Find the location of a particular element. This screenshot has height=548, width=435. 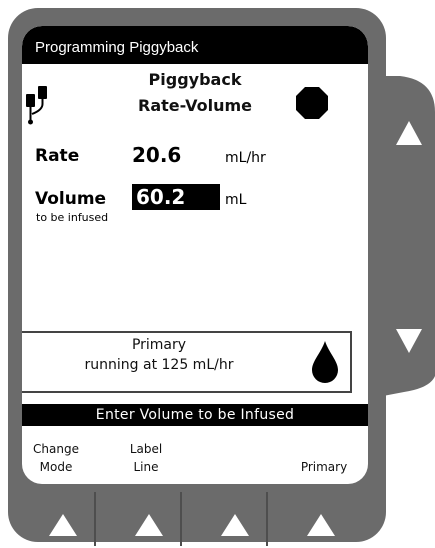

primary-rate-text: running at 125 mL/hr is located at coordinates (159, 365).